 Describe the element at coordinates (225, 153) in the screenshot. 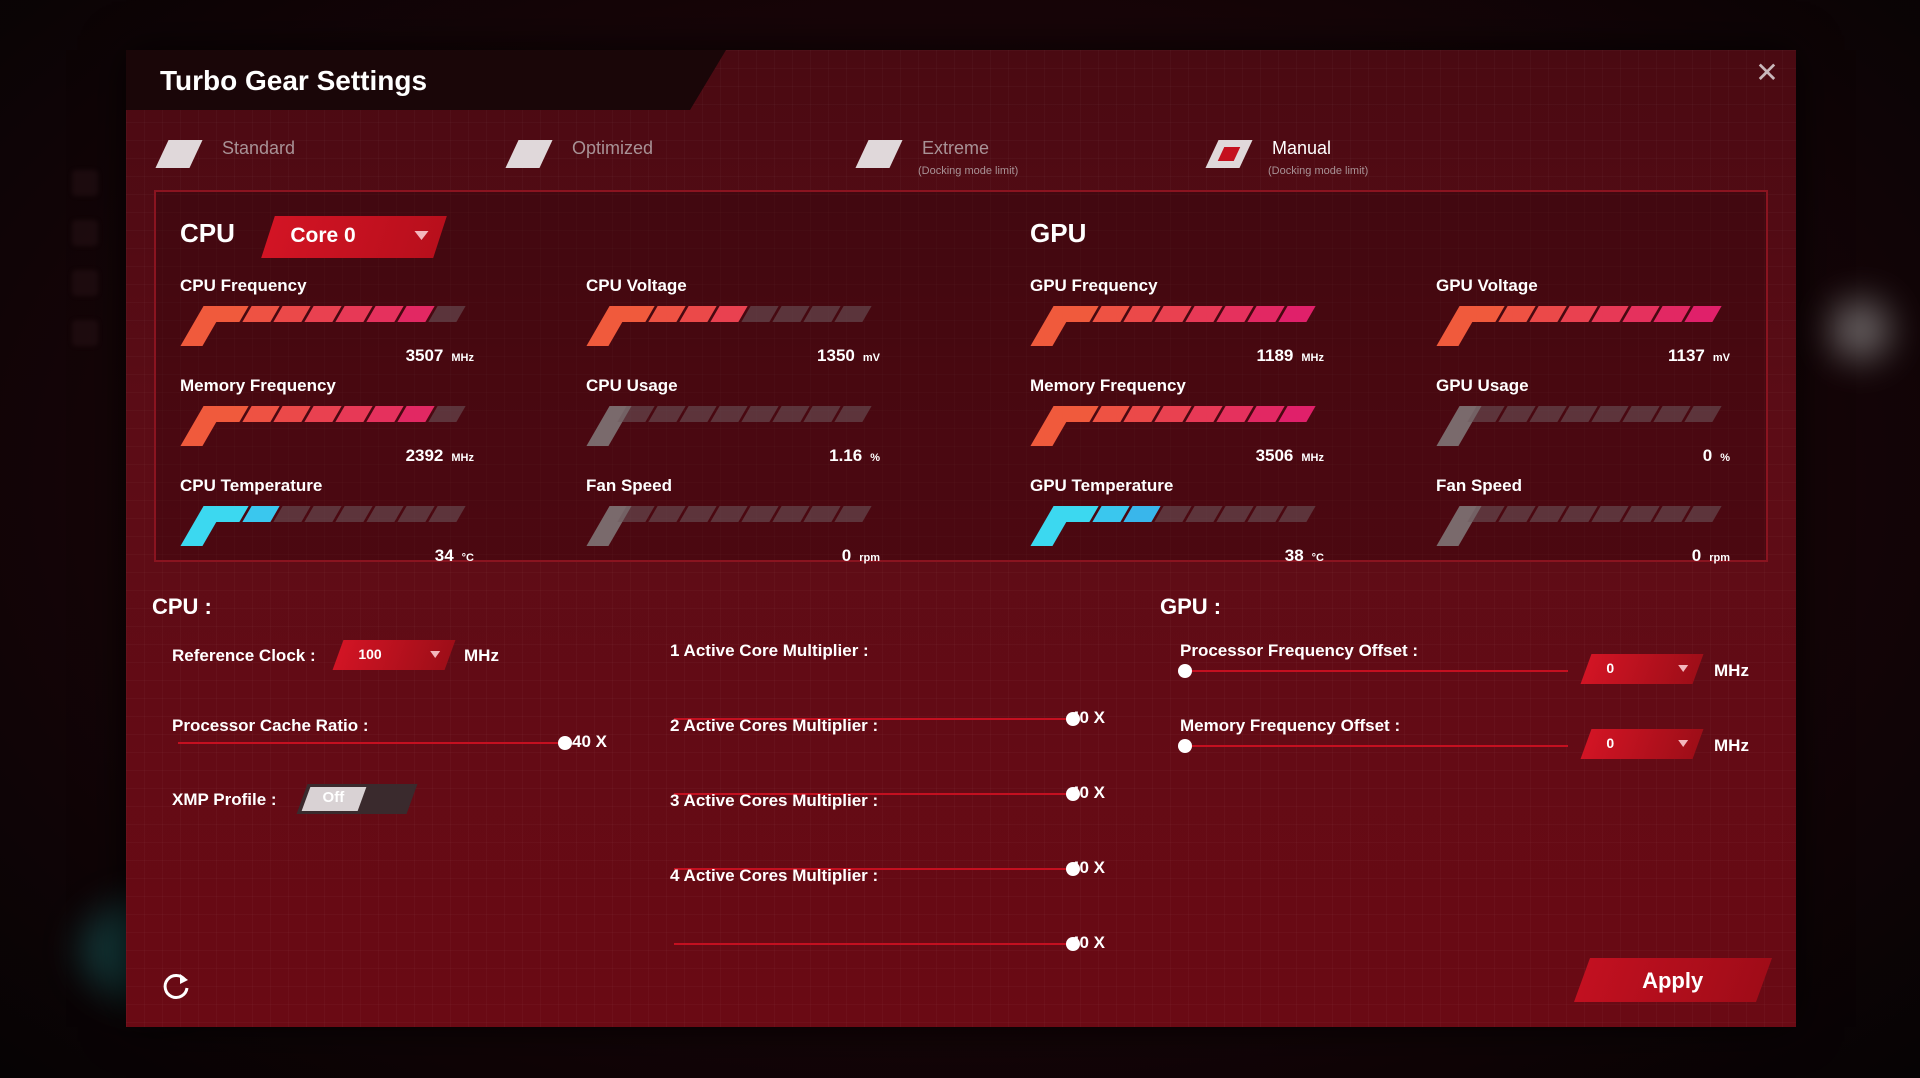

I see `mode-standard: Standard` at that location.